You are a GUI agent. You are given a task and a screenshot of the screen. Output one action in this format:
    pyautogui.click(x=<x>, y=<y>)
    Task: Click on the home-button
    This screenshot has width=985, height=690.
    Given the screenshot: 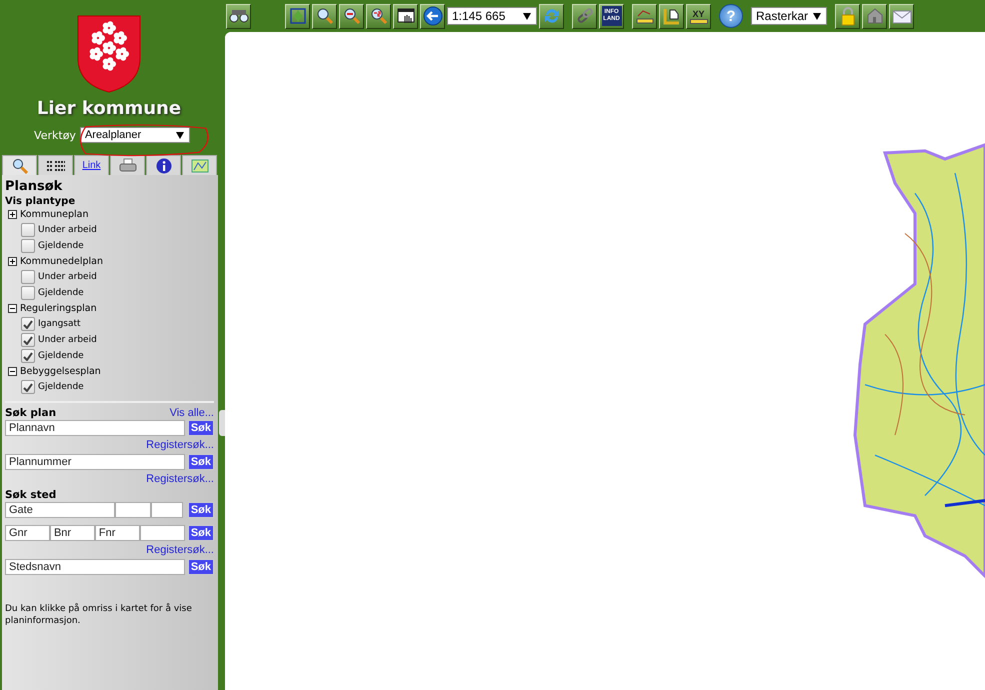 What is the action you would take?
    pyautogui.click(x=874, y=16)
    